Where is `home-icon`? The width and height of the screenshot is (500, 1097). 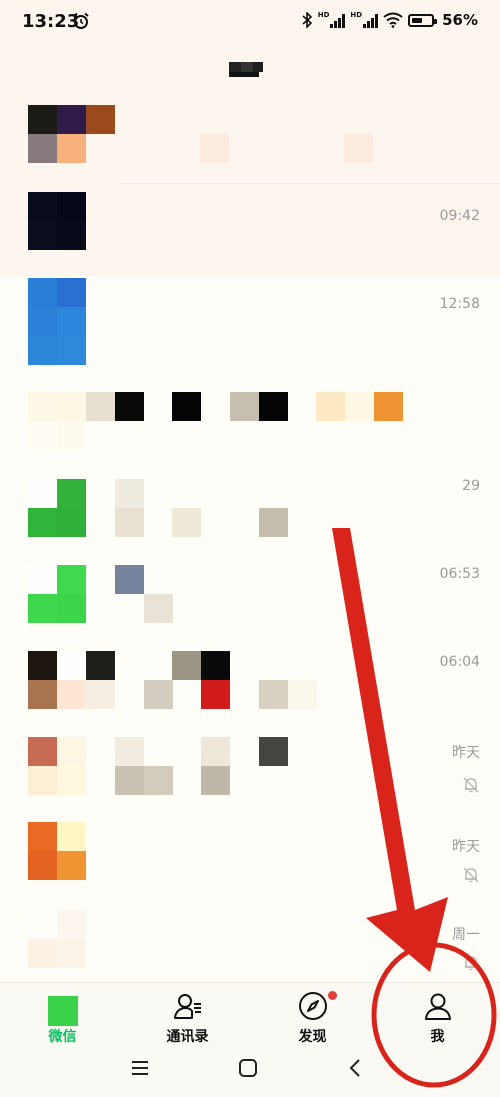
home-icon is located at coordinates (248, 1068).